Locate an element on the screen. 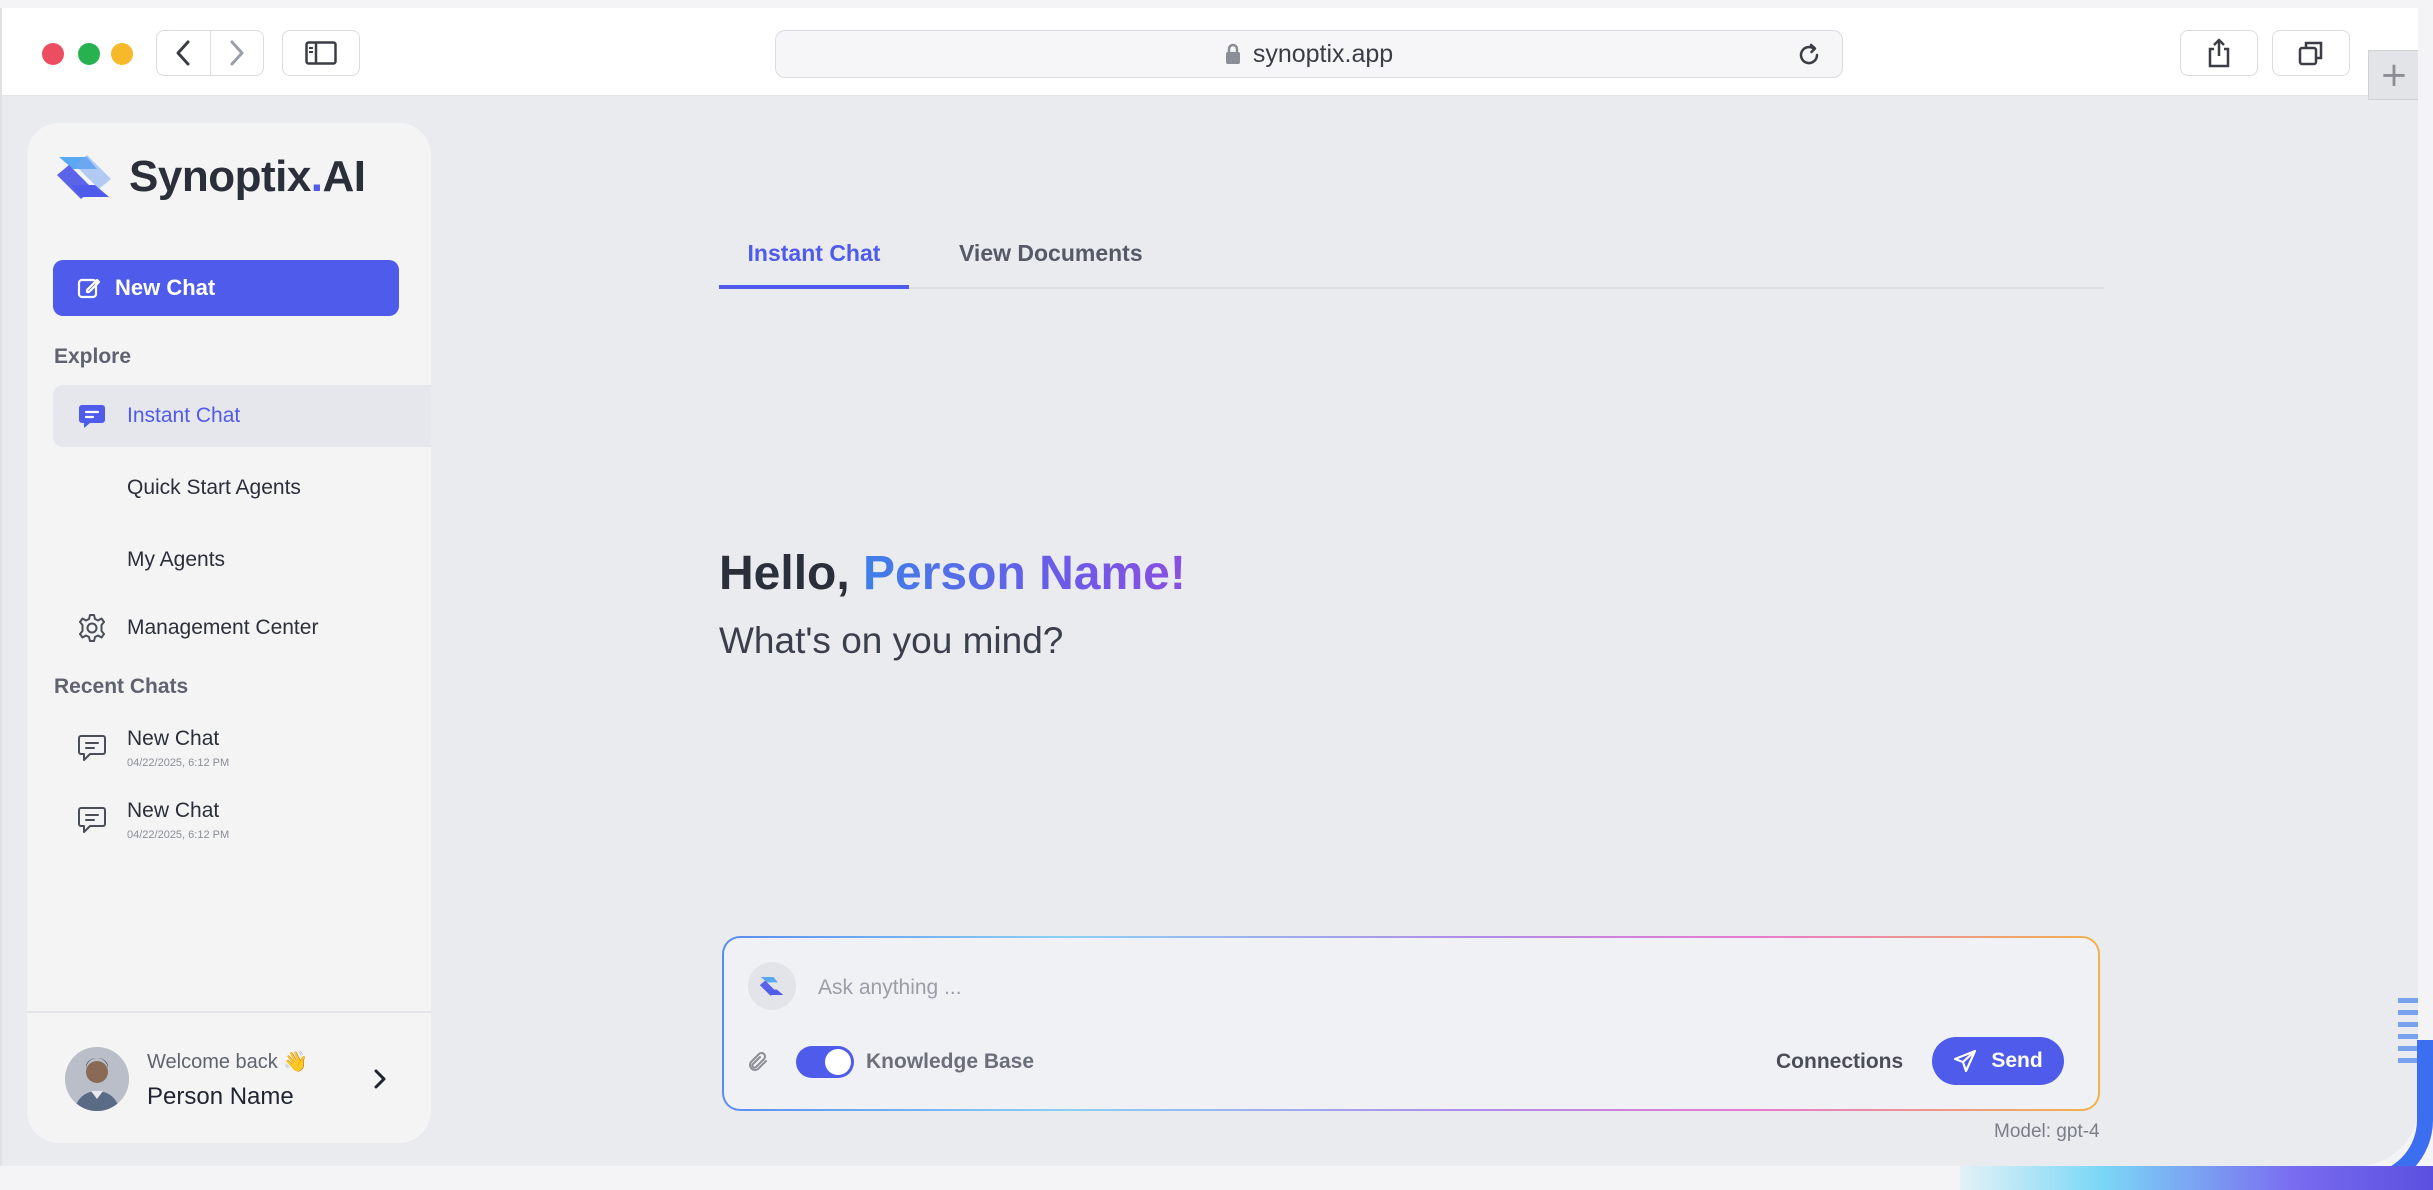 This screenshot has width=2433, height=1190. sidebar-item-quick-start-agents: Quick Start Agents is located at coordinates (242, 488).